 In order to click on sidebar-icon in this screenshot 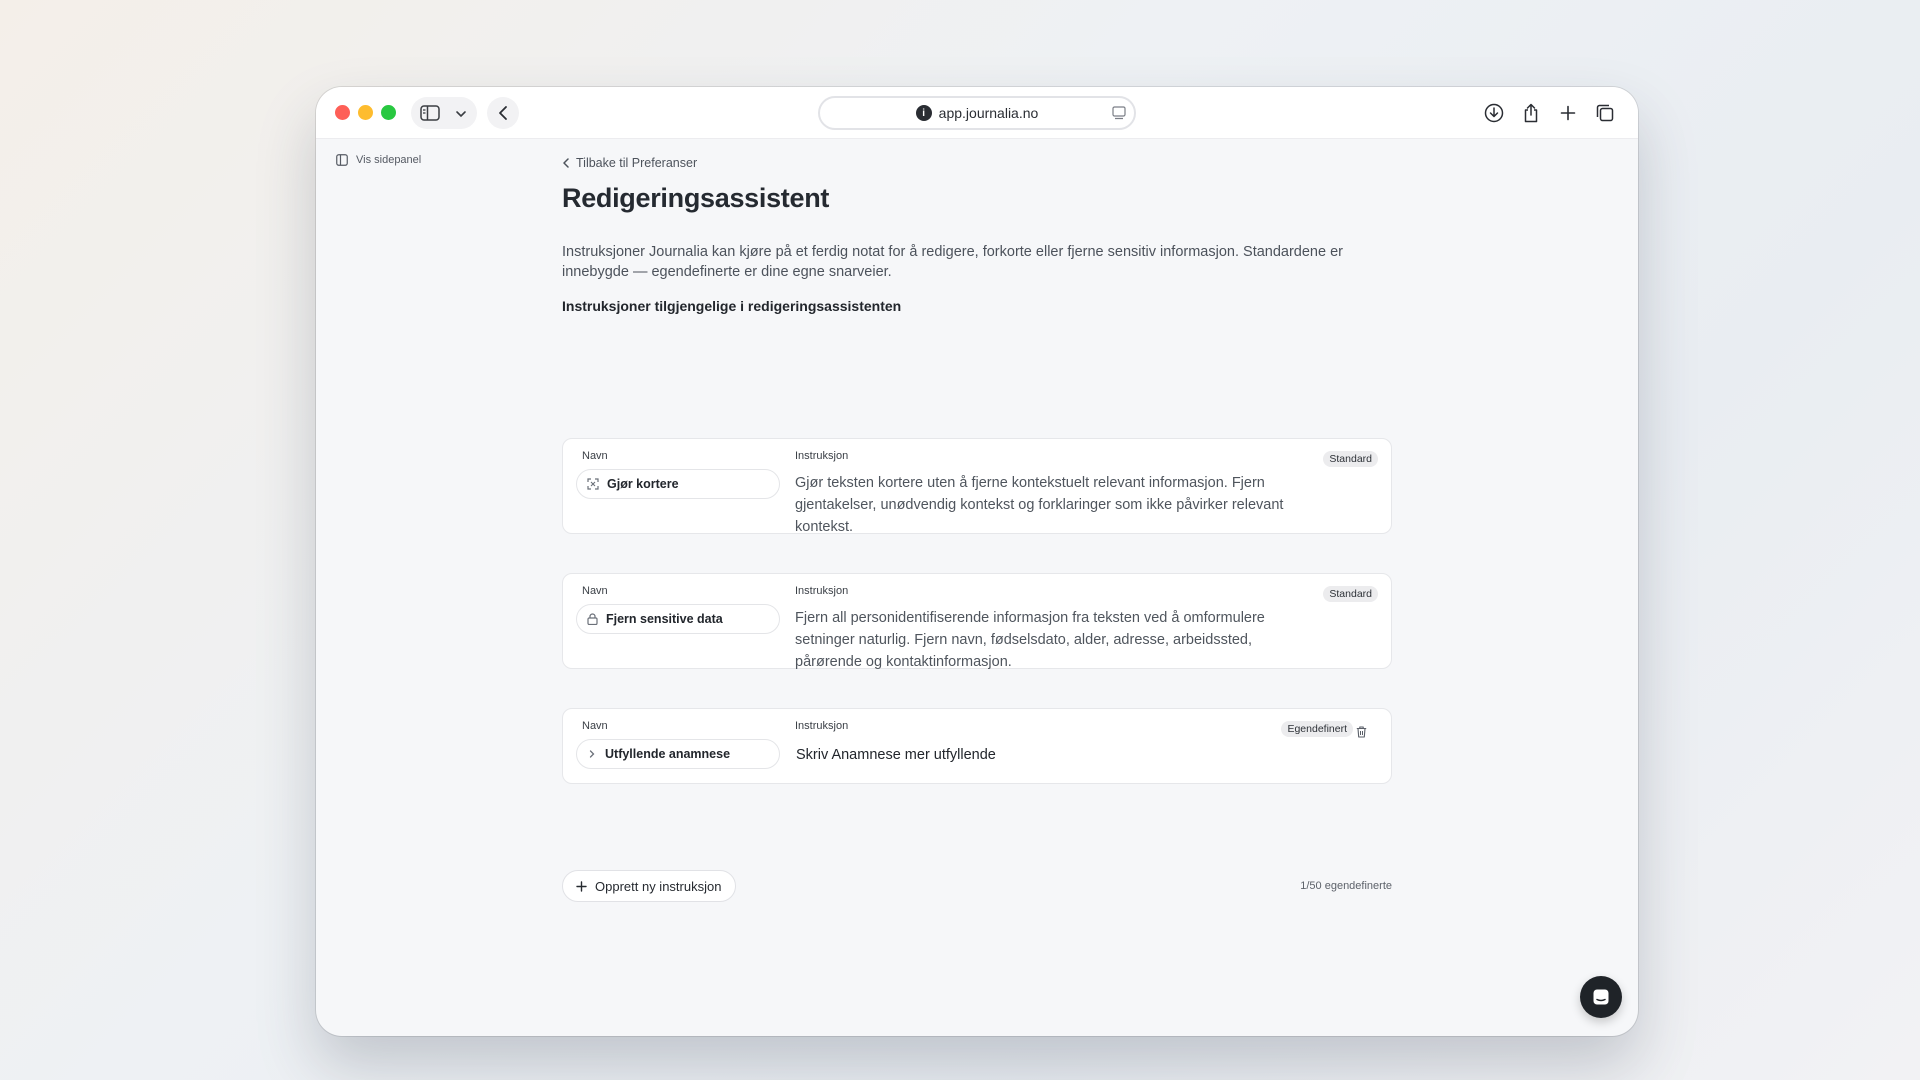, I will do `click(430, 113)`.